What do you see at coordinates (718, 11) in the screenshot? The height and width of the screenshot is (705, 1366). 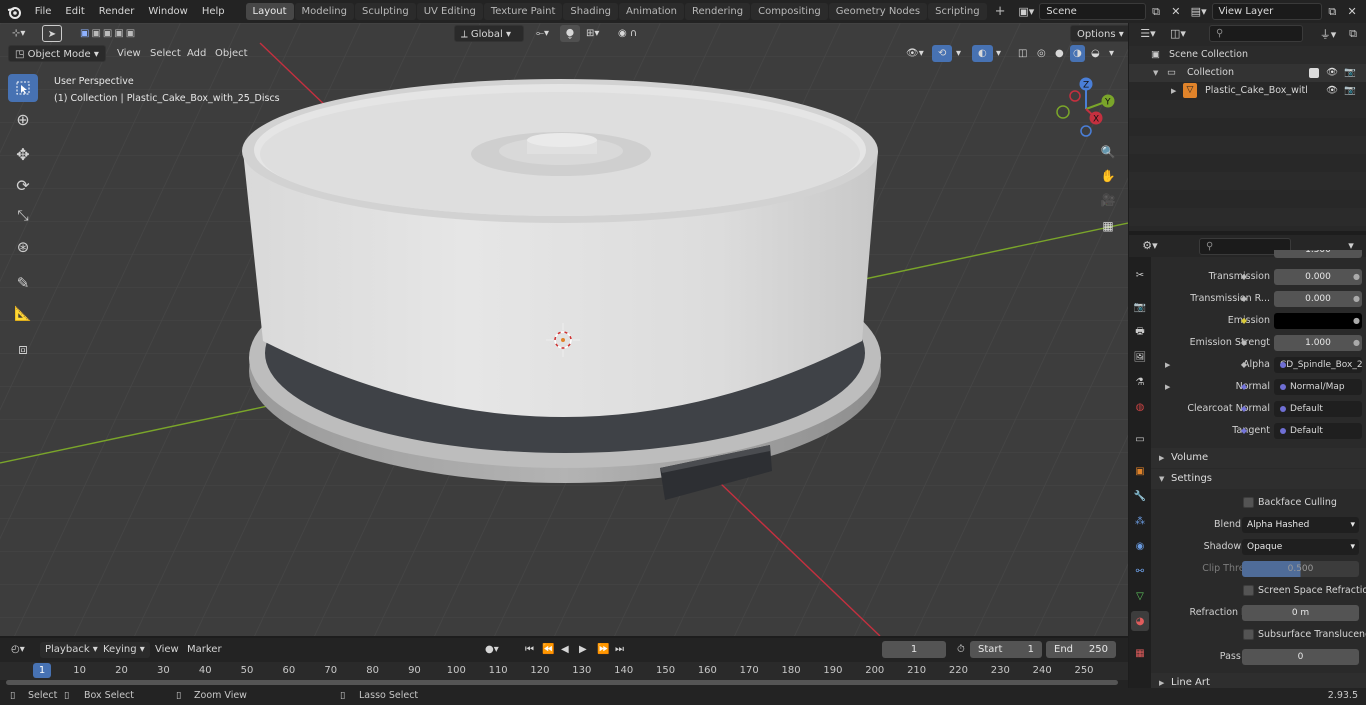 I see `tab-rendering: Rendering` at bounding box center [718, 11].